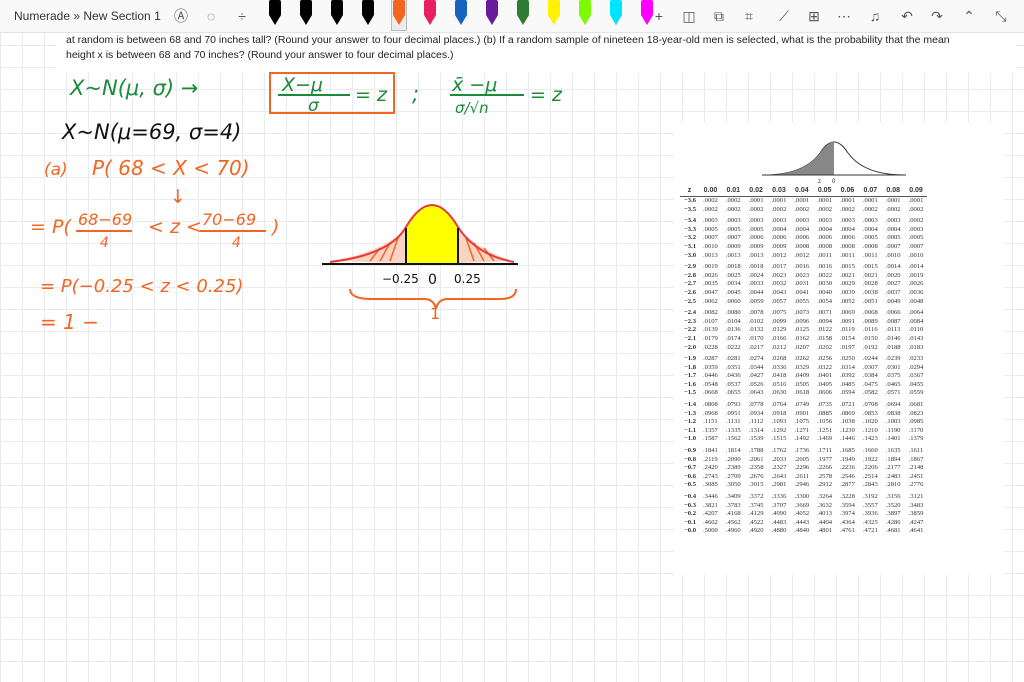  Describe the element at coordinates (1001, 16) in the screenshot. I see `fullscreen-icon: ⤡` at that location.